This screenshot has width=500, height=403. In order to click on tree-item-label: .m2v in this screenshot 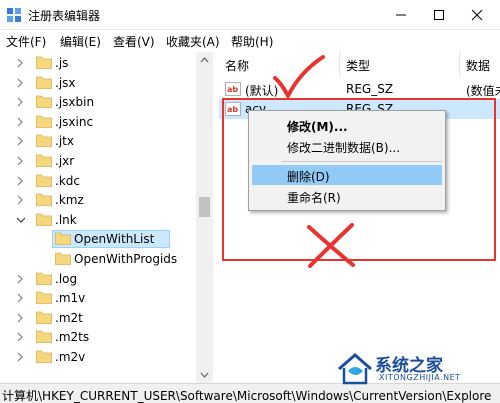, I will do `click(70, 357)`.